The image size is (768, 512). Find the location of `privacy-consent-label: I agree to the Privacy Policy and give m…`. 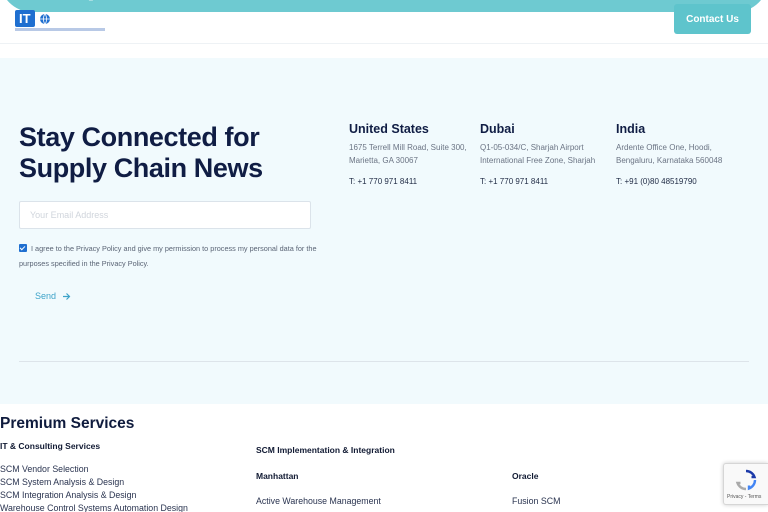

privacy-consent-label: I agree to the Privacy Policy and give m… is located at coordinates (168, 256).